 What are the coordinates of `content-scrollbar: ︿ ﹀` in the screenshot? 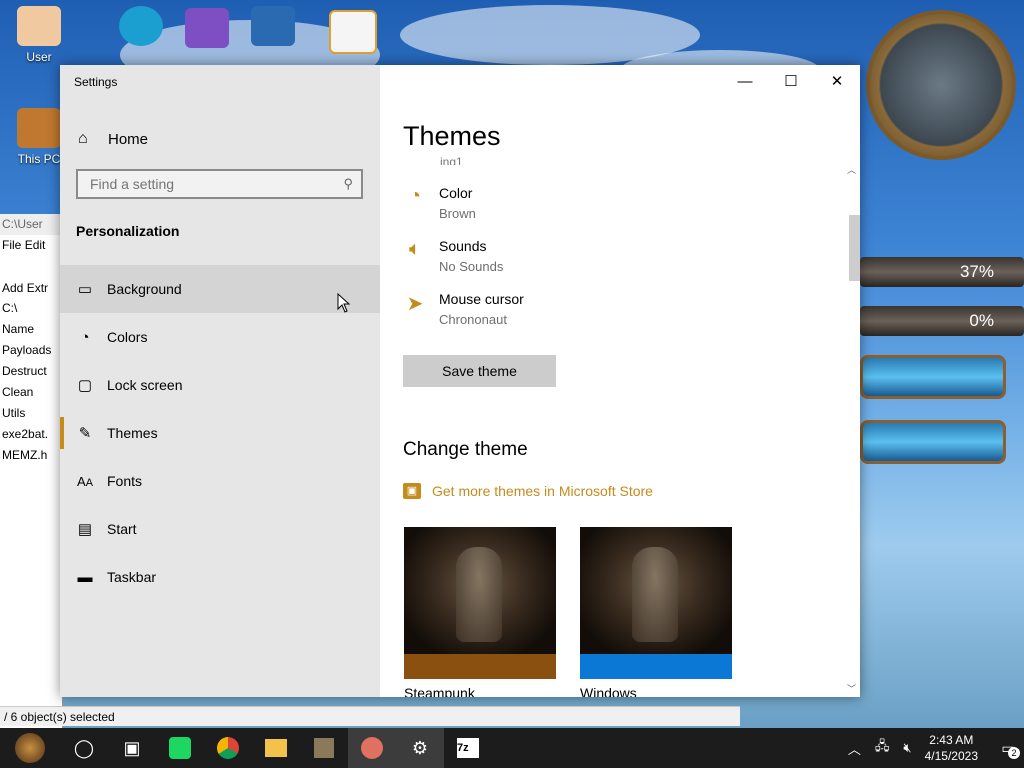 It's located at (853, 429).